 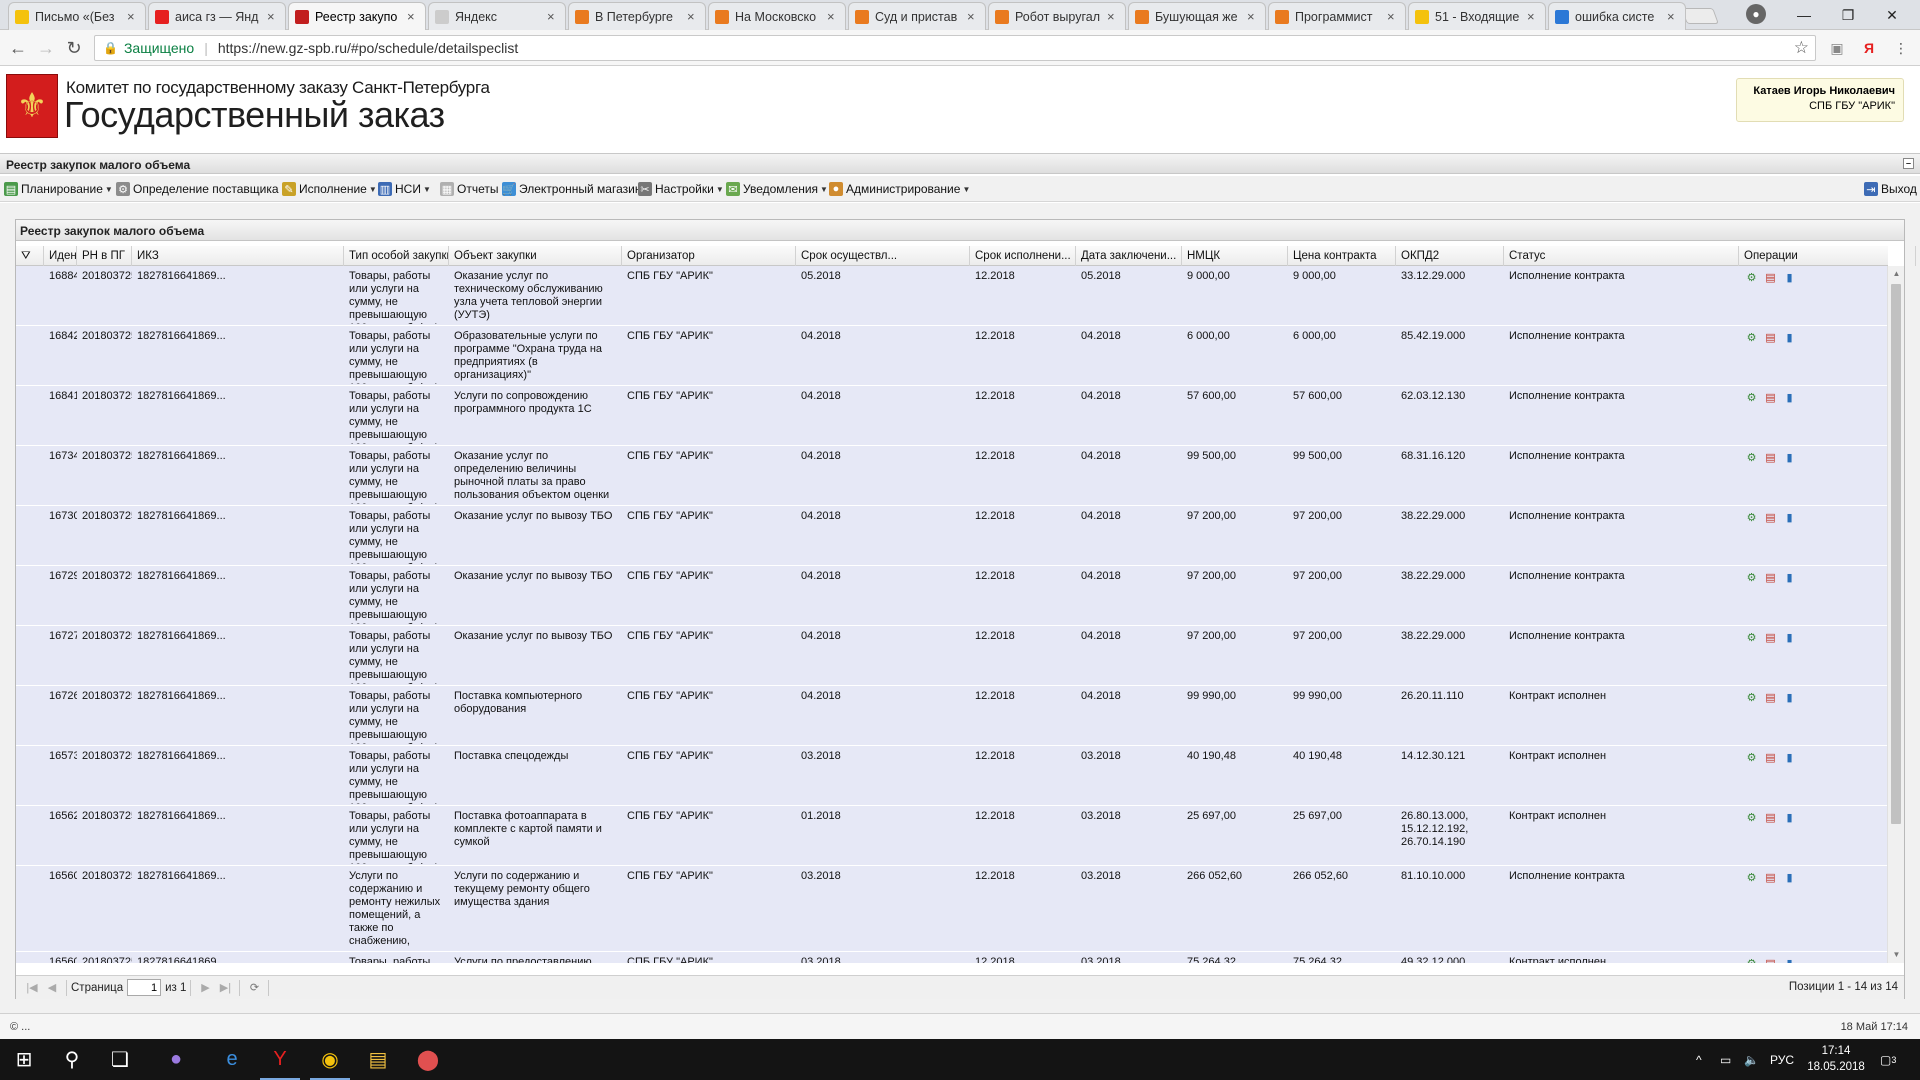 I want to click on column-header: РН в ПГ, so click(x=104, y=256).